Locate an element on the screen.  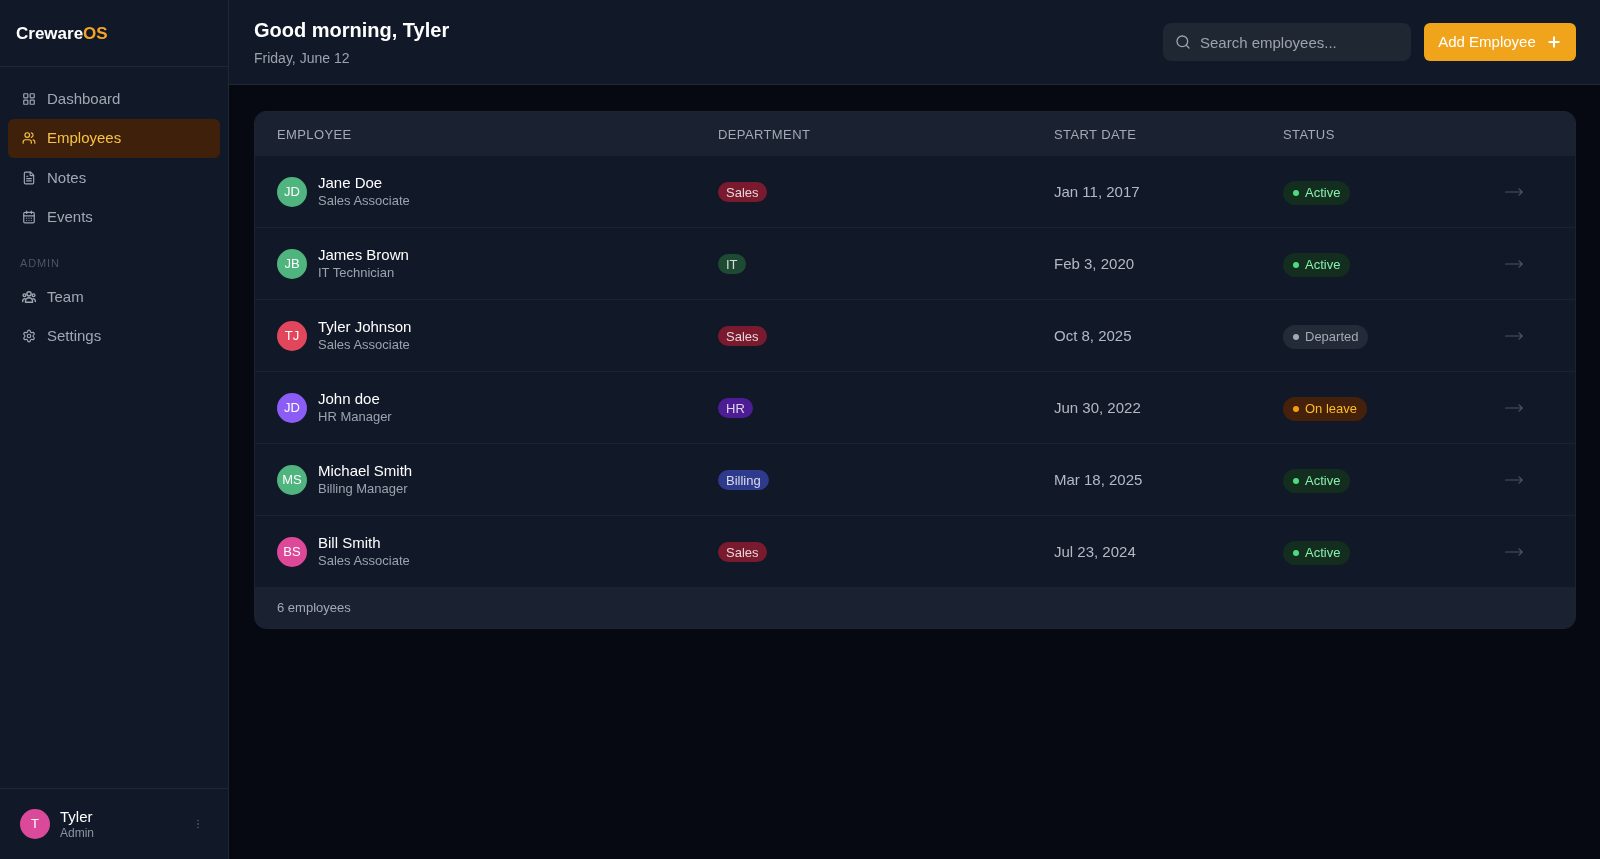
employee-name: Michael Smith is located at coordinates (365, 471).